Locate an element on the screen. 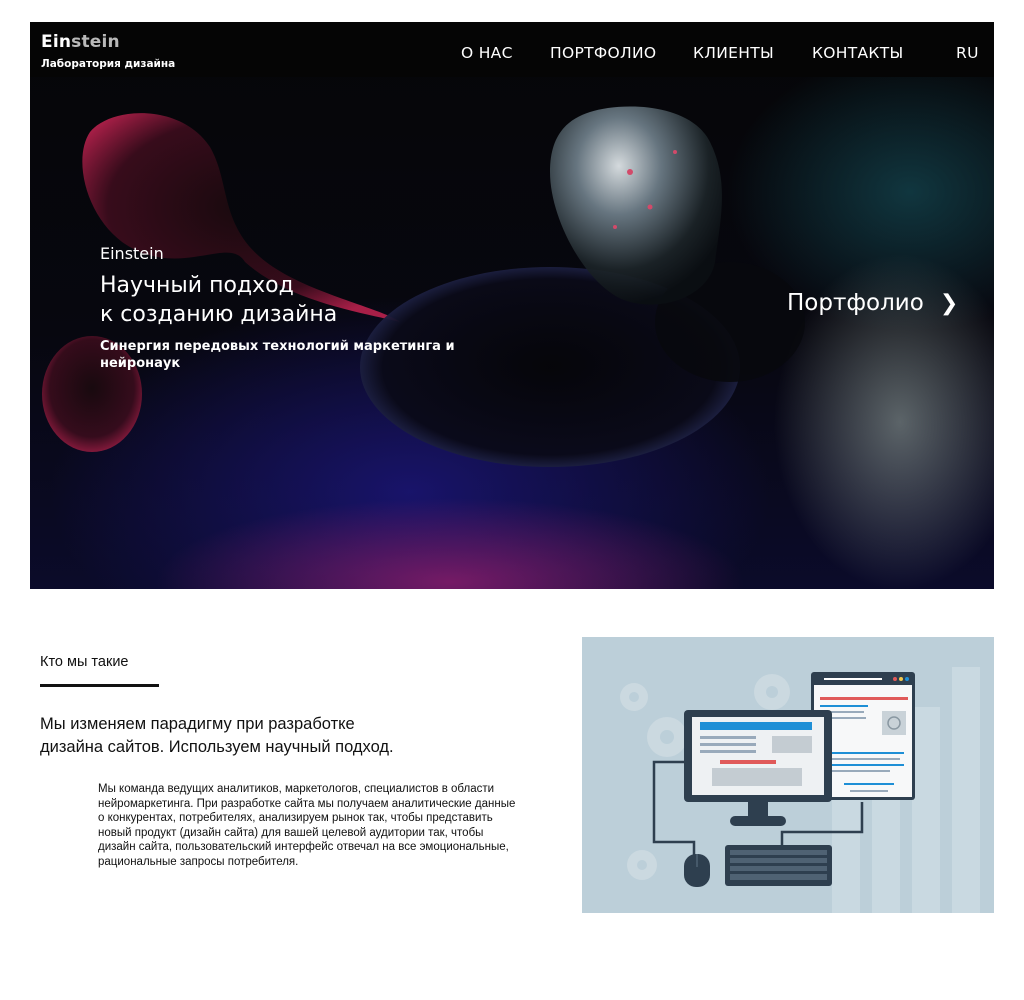 This screenshot has height=1000, width=1024. hero-title-line1: Научный подход is located at coordinates (197, 285).